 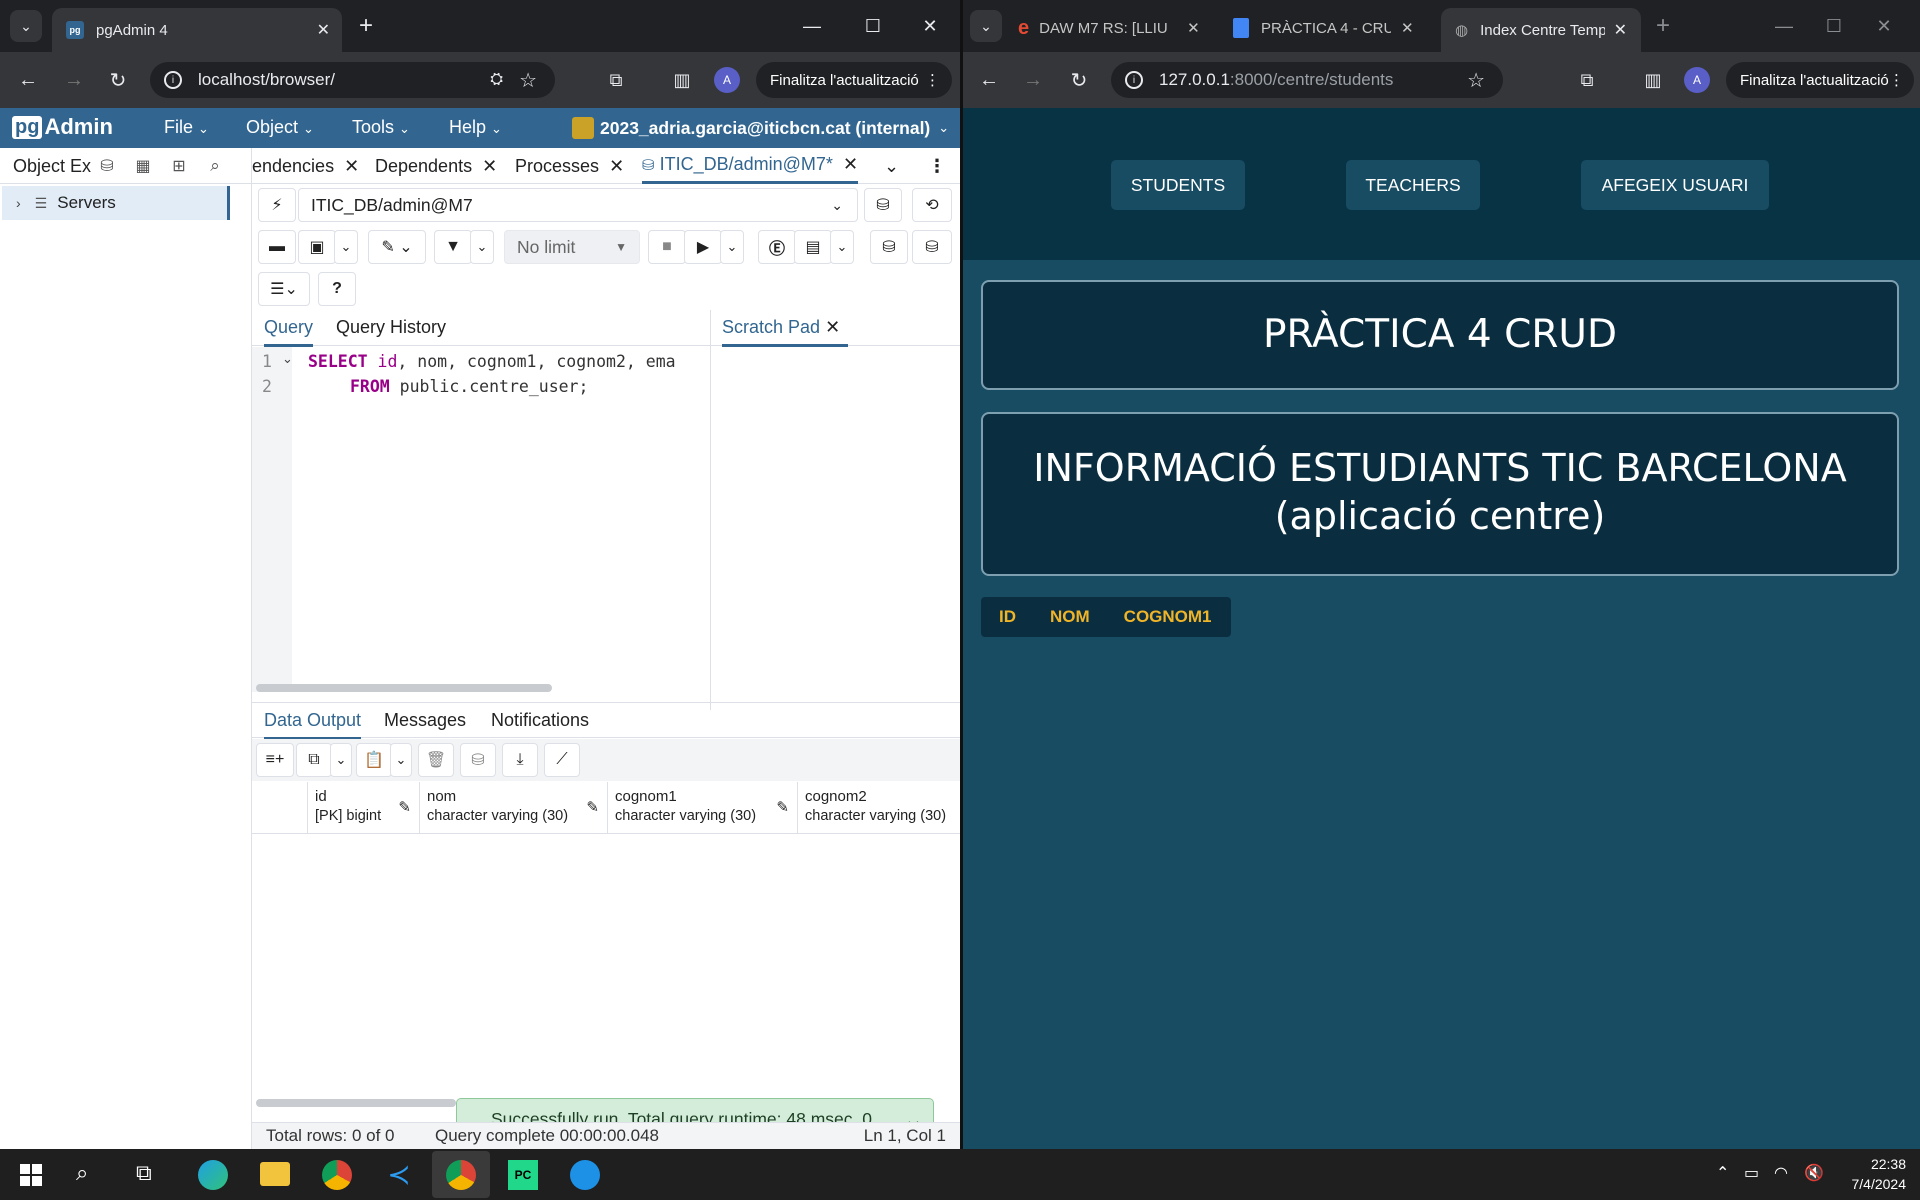 What do you see at coordinates (179, 166) in the screenshot?
I see `filter-table-icon: ⊞` at bounding box center [179, 166].